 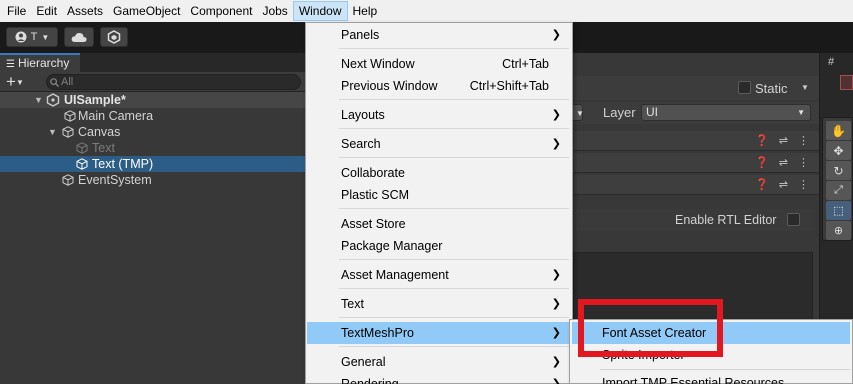 I want to click on hand-tool: ✋, so click(x=838, y=130).